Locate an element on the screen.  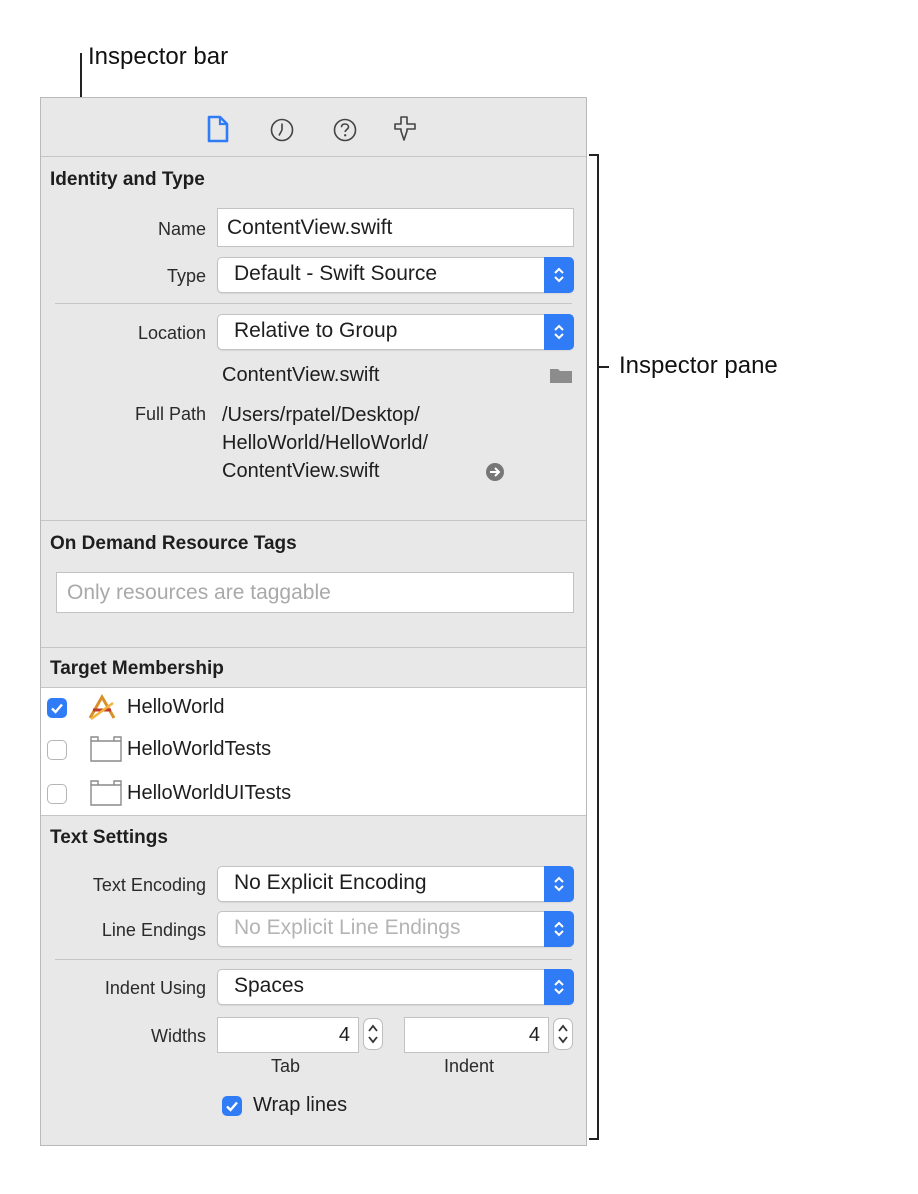
quick-help-inspector-tab is located at coordinates (345, 132).